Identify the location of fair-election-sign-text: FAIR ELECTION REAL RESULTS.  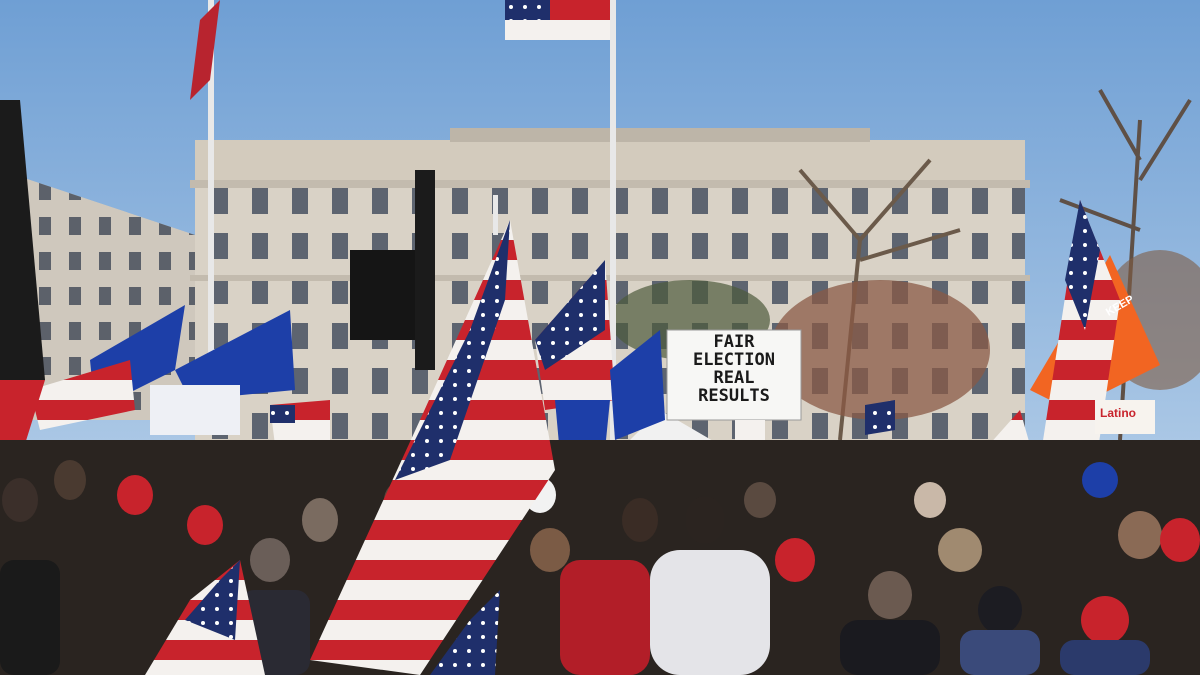
(734, 369).